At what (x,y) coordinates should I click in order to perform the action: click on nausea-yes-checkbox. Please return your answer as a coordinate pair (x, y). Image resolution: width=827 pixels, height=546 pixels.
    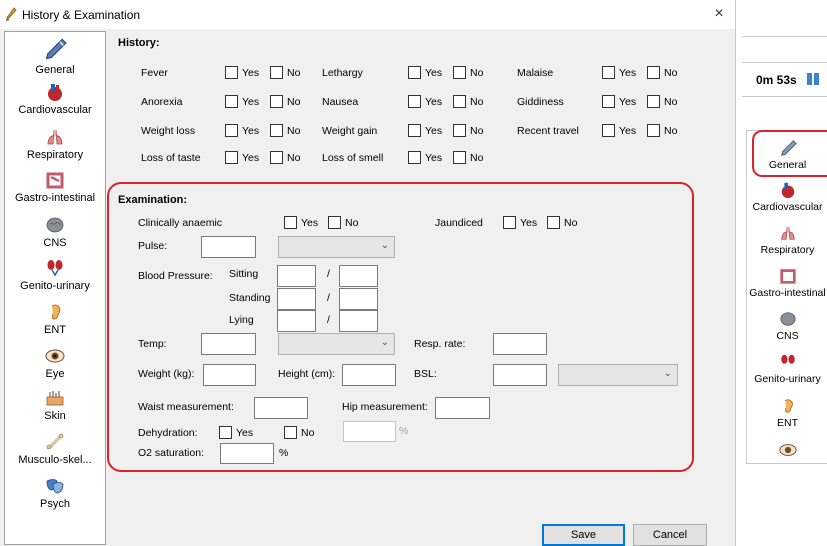
    Looking at the image, I should click on (414, 101).